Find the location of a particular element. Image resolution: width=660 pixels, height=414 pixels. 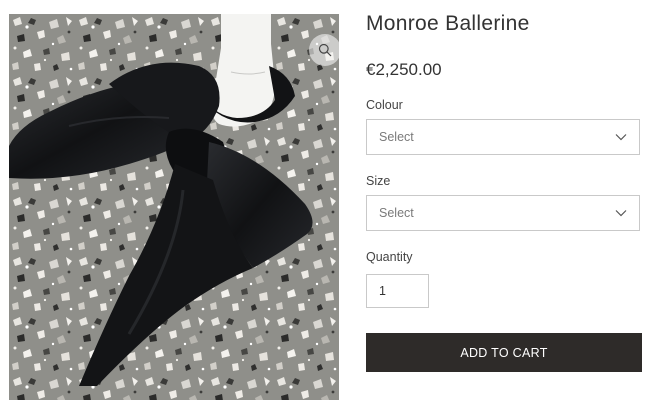

zoom-icon is located at coordinates (325, 50).